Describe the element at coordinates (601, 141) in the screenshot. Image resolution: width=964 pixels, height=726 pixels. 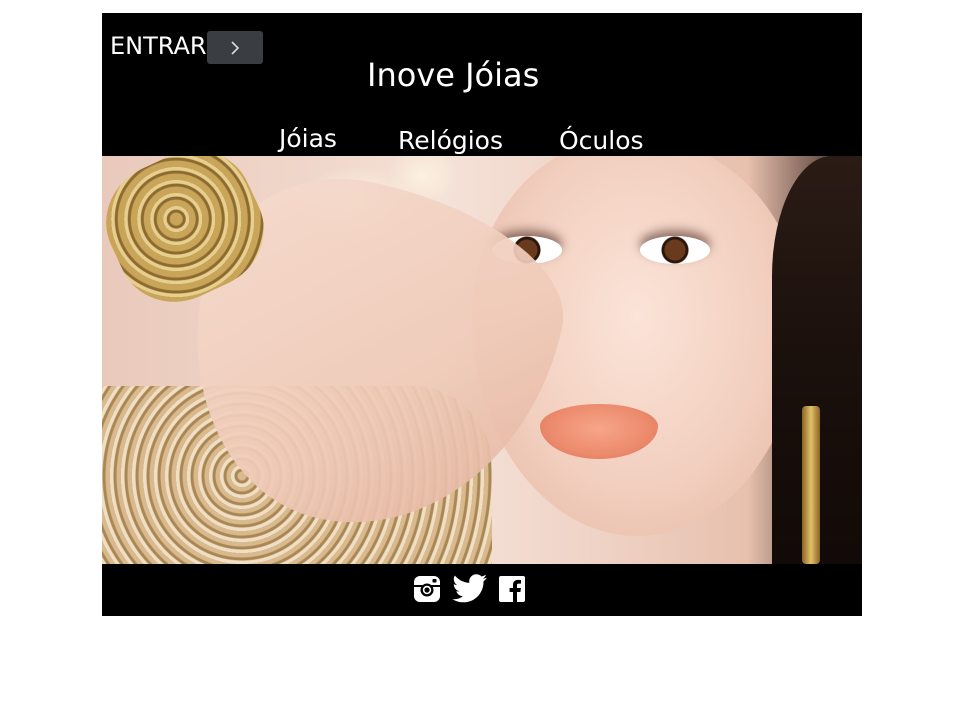
I see `nav-item-oculos: Óculos` at that location.